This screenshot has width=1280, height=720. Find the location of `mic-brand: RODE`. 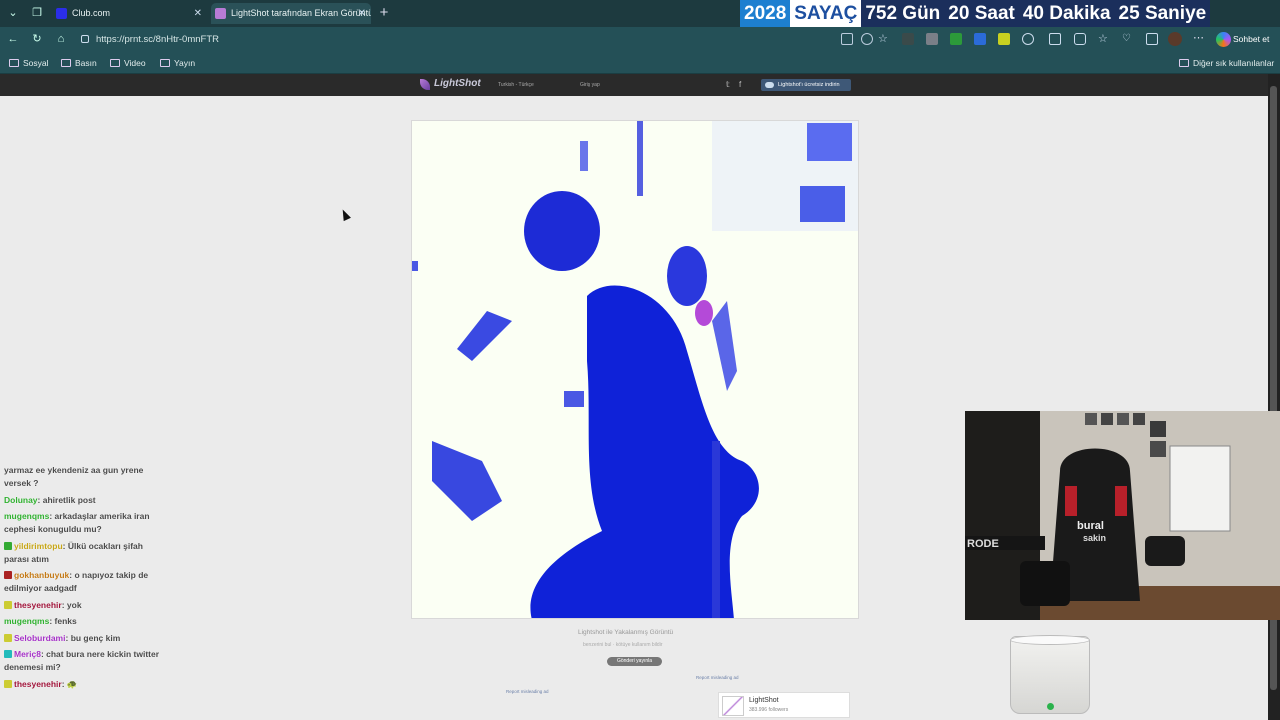

mic-brand: RODE is located at coordinates (983, 544).